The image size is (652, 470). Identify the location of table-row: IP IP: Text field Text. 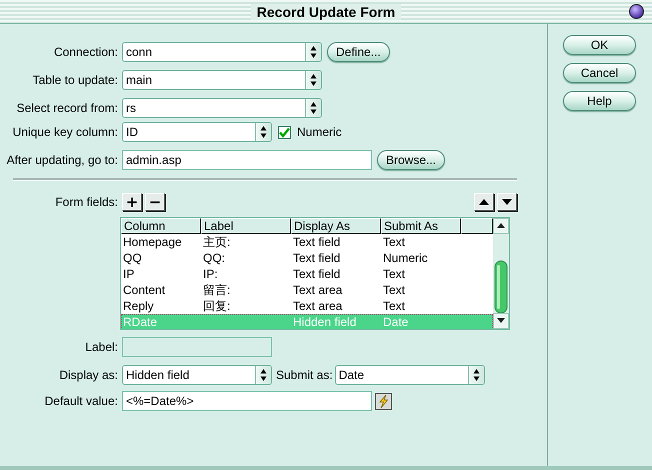
(307, 274).